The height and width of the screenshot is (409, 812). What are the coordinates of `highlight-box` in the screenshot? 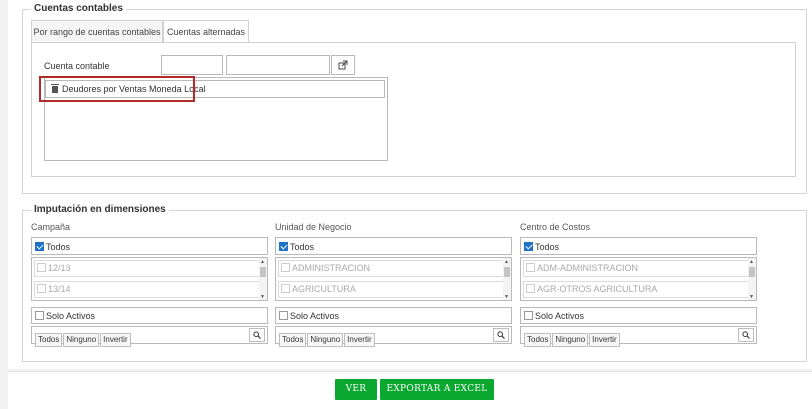 It's located at (117, 89).